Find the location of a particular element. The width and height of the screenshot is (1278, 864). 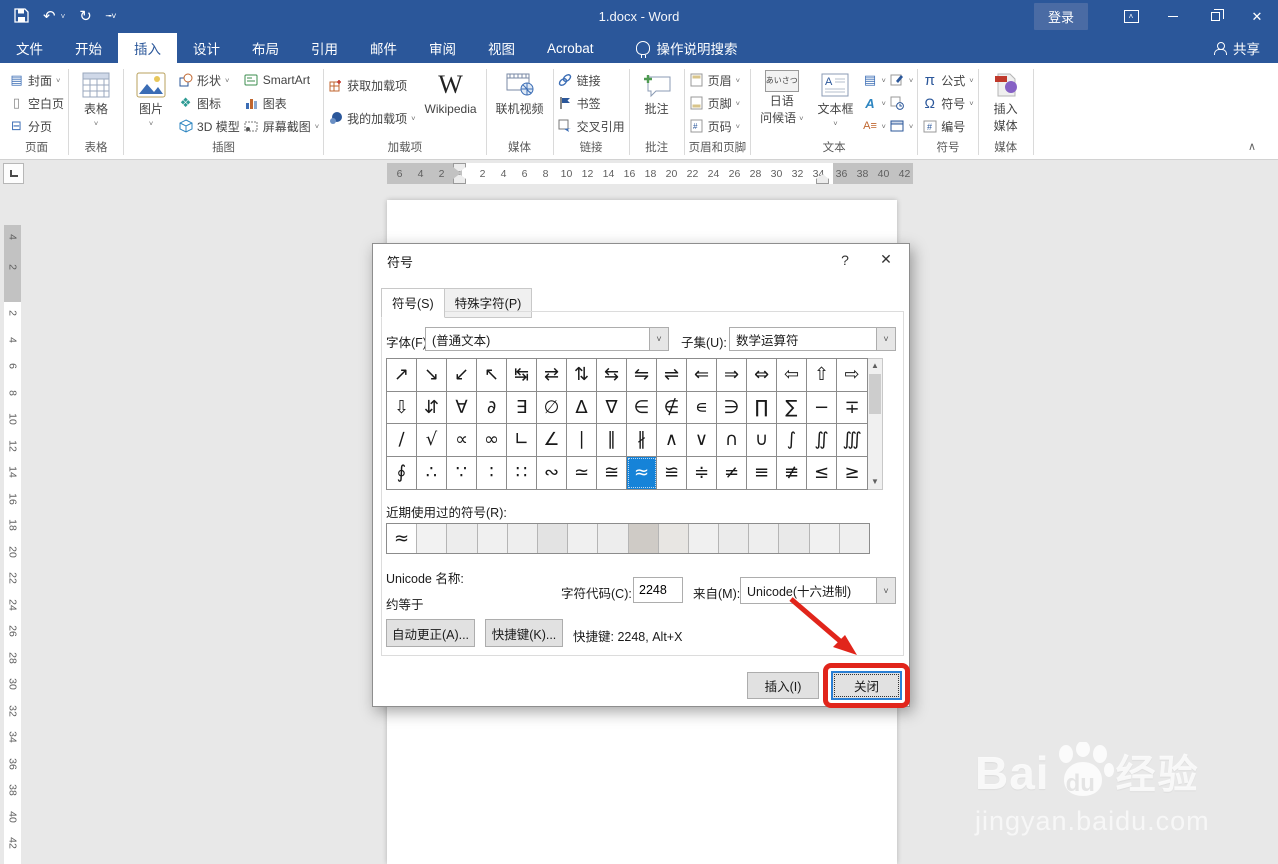

symbol-cell: ∬ is located at coordinates (822, 440).